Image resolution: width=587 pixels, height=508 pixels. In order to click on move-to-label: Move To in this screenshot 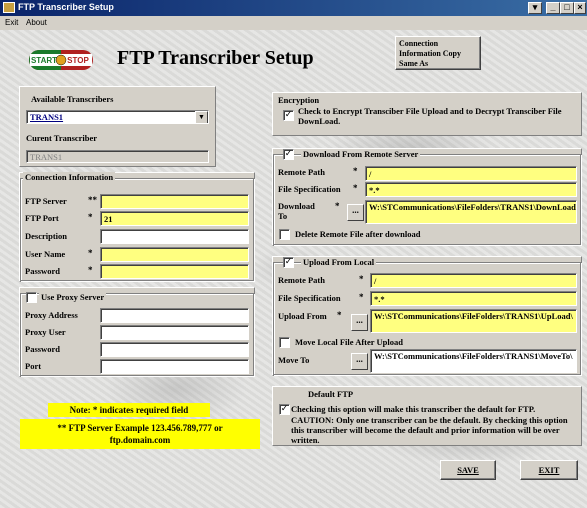, I will do `click(294, 360)`.